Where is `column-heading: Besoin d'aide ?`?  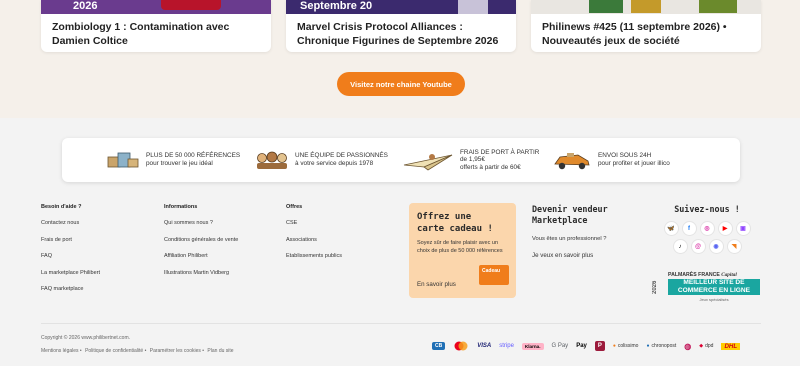 column-heading: Besoin d'aide ? is located at coordinates (61, 207).